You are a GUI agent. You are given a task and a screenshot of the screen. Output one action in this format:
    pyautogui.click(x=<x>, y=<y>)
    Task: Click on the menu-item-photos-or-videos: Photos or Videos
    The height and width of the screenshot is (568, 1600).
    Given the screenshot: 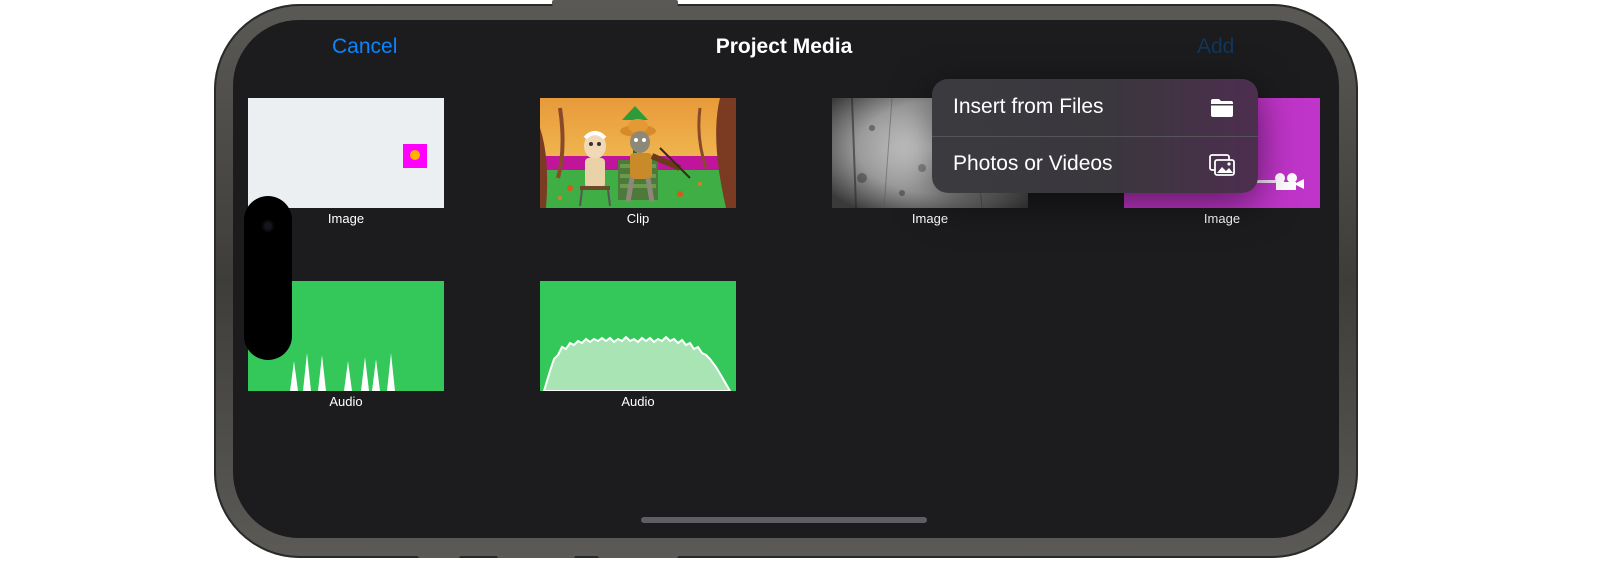 What is the action you would take?
    pyautogui.click(x=1095, y=164)
    